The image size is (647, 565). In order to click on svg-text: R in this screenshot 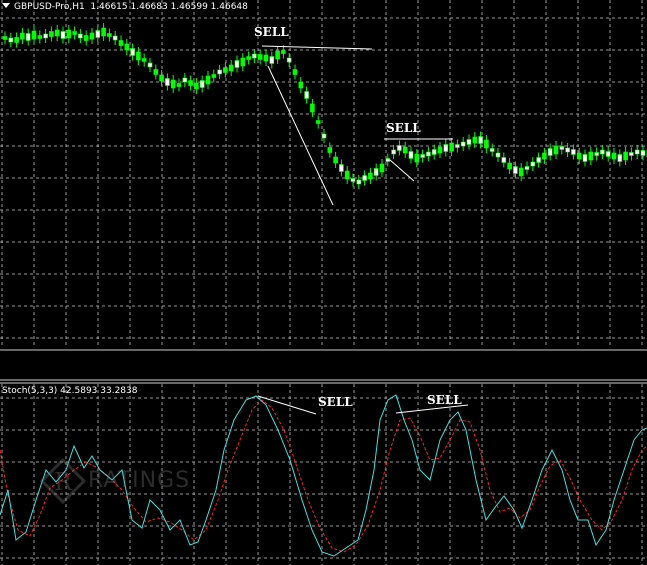, I will do `click(63, 482)`.